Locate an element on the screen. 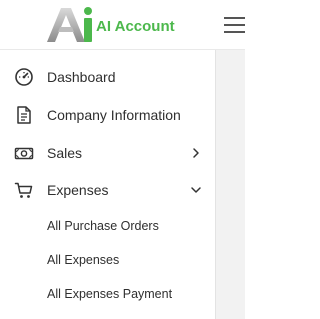  cart-icon is located at coordinates (23, 190).